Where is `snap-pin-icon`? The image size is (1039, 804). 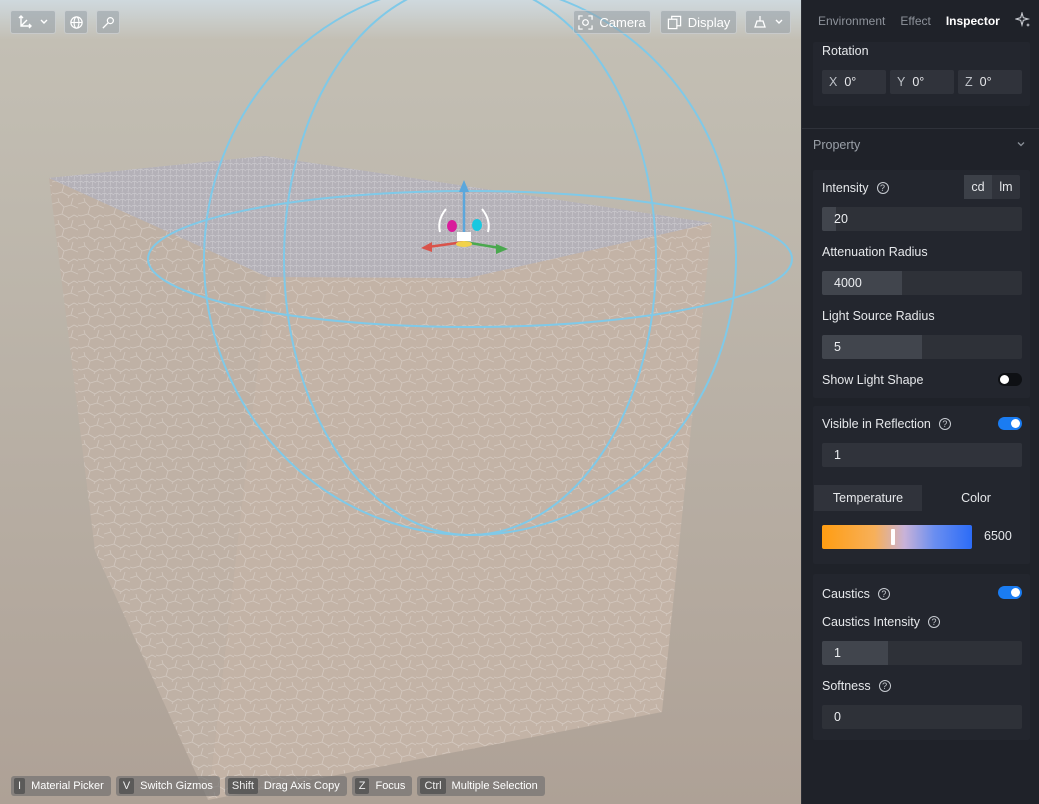 snap-pin-icon is located at coordinates (107, 22).